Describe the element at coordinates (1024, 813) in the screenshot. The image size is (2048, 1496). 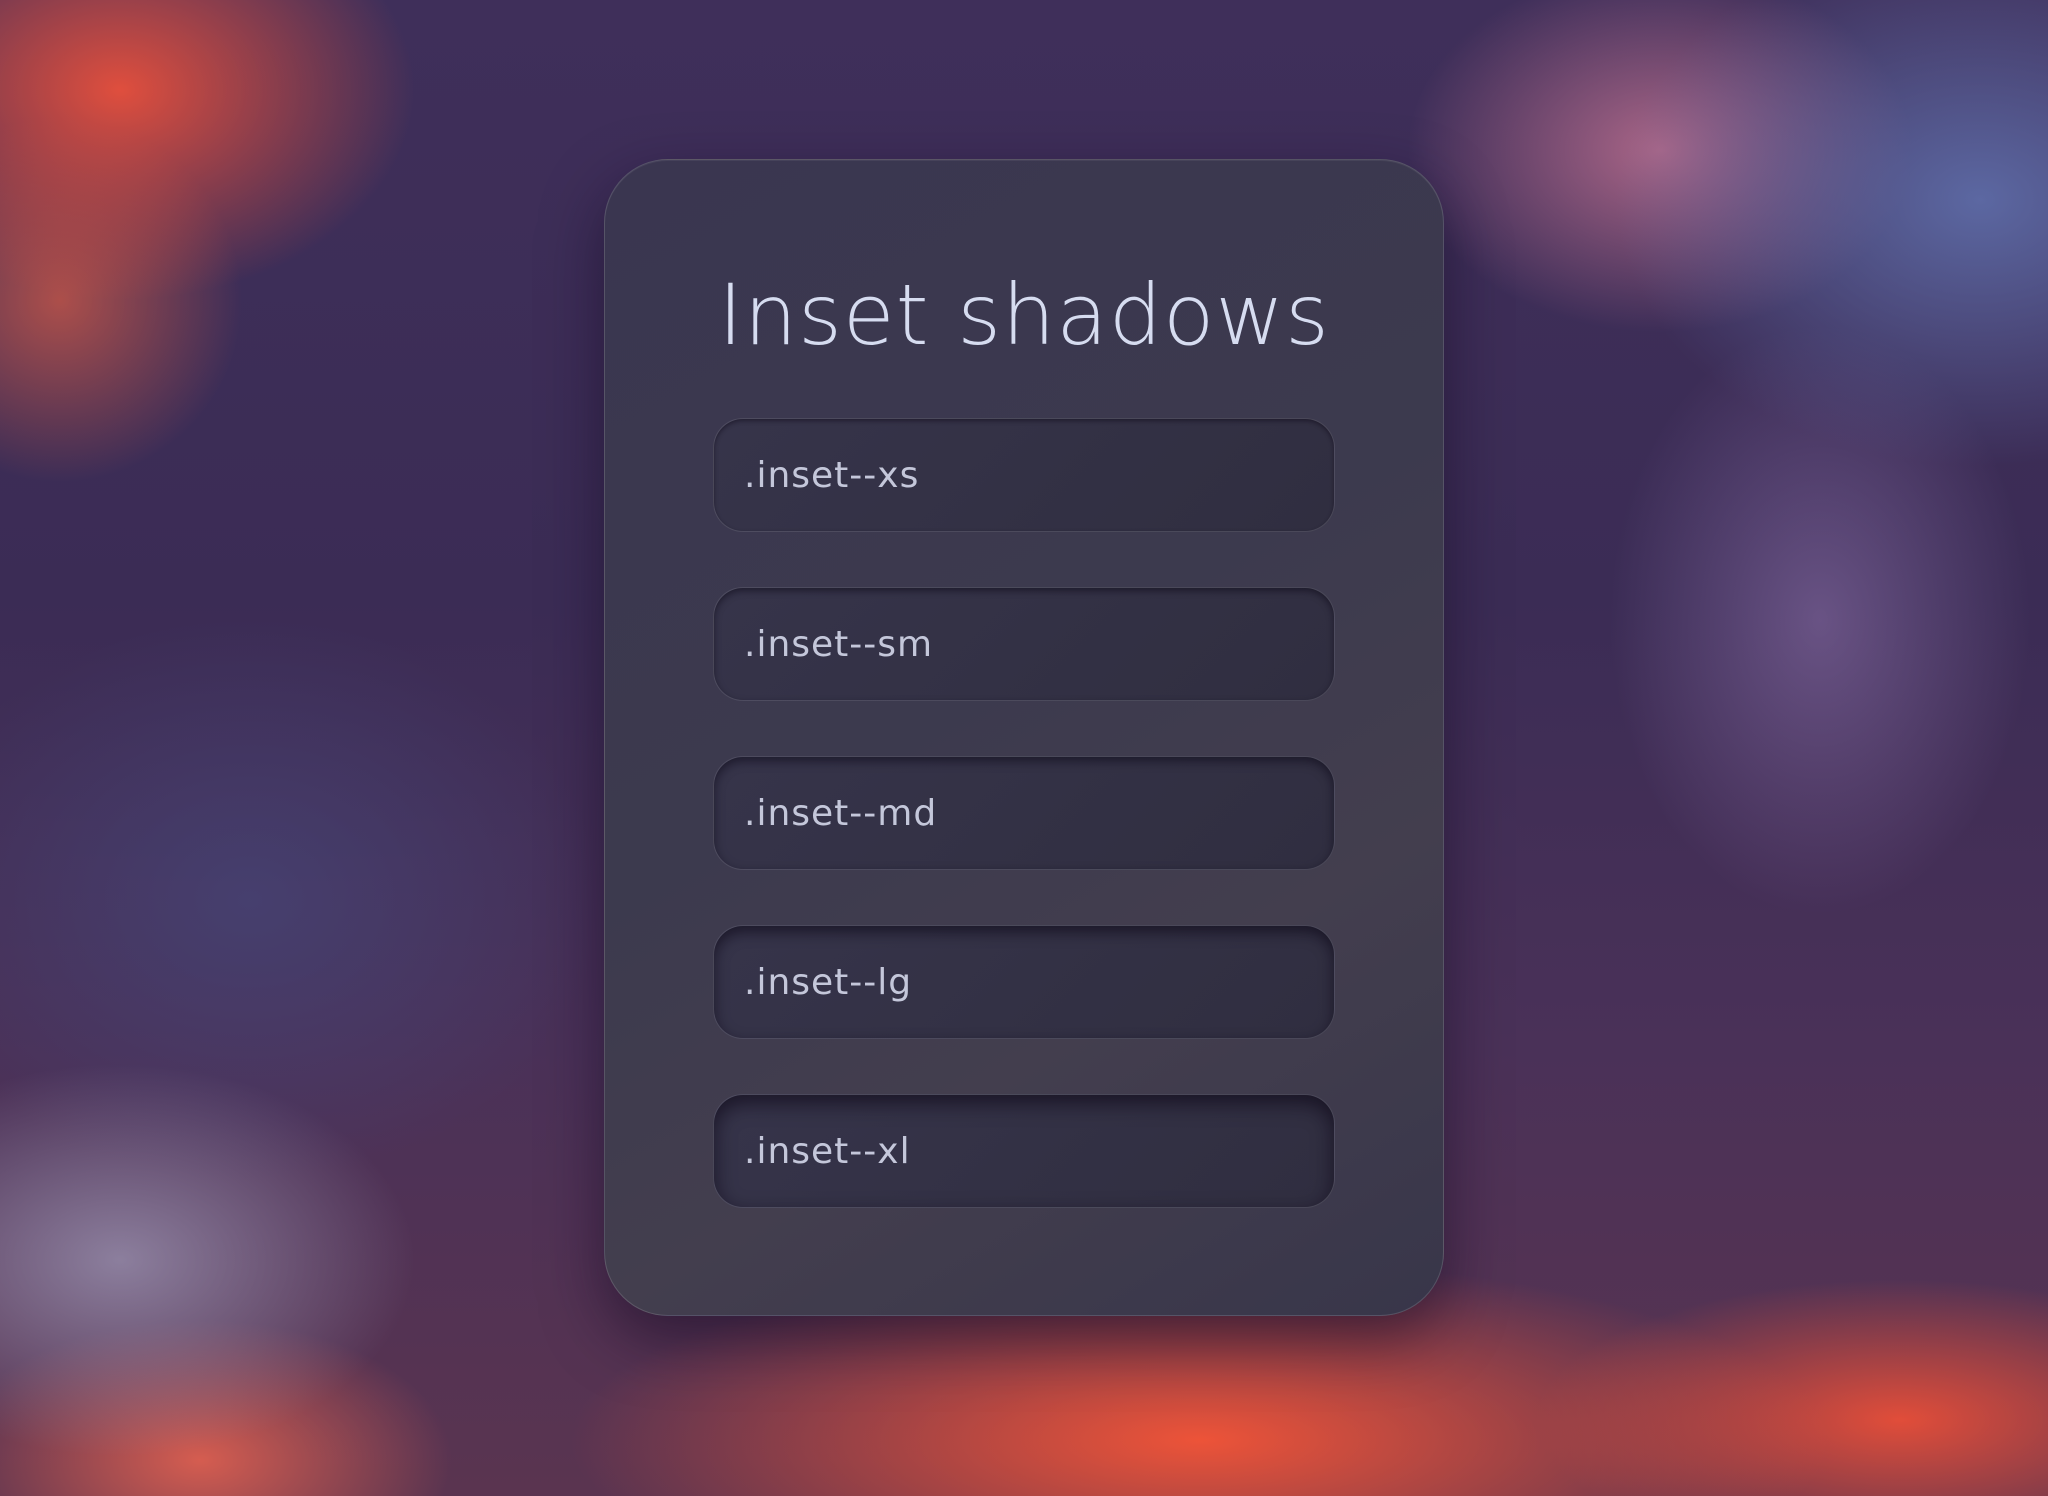
I see `inset-md-box: .inset--md` at that location.